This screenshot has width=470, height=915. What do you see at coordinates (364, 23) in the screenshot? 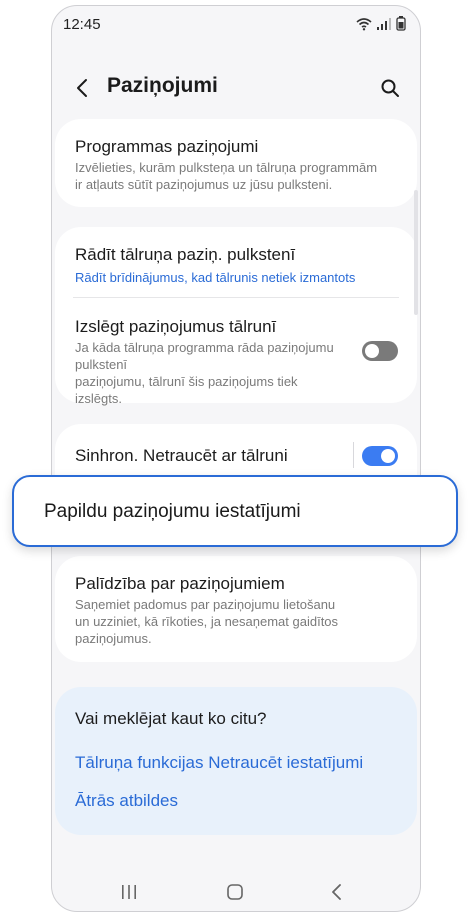
I see `wifi-icon` at bounding box center [364, 23].